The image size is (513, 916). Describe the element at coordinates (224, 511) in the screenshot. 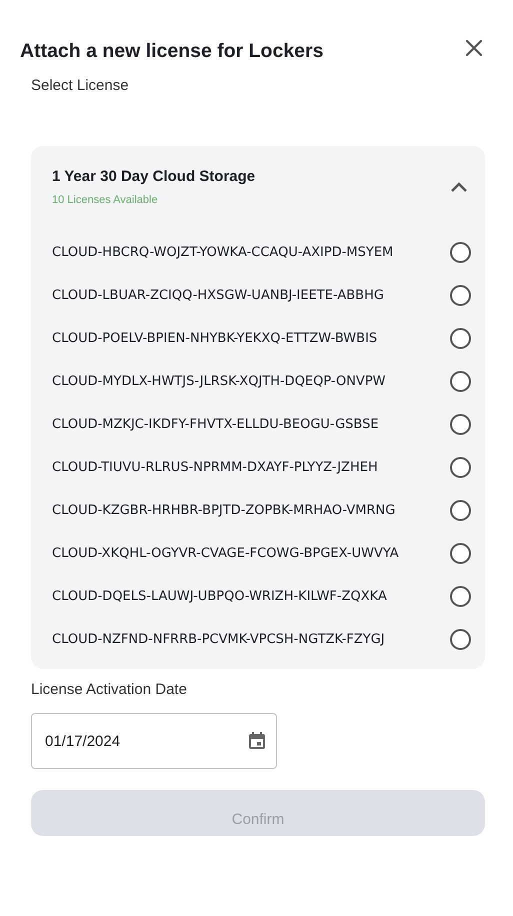

I see `license-code: CLOUD-KZGBR-HRHBR-BPJTD-ZOPBK-MRHAO-VMRNG` at that location.